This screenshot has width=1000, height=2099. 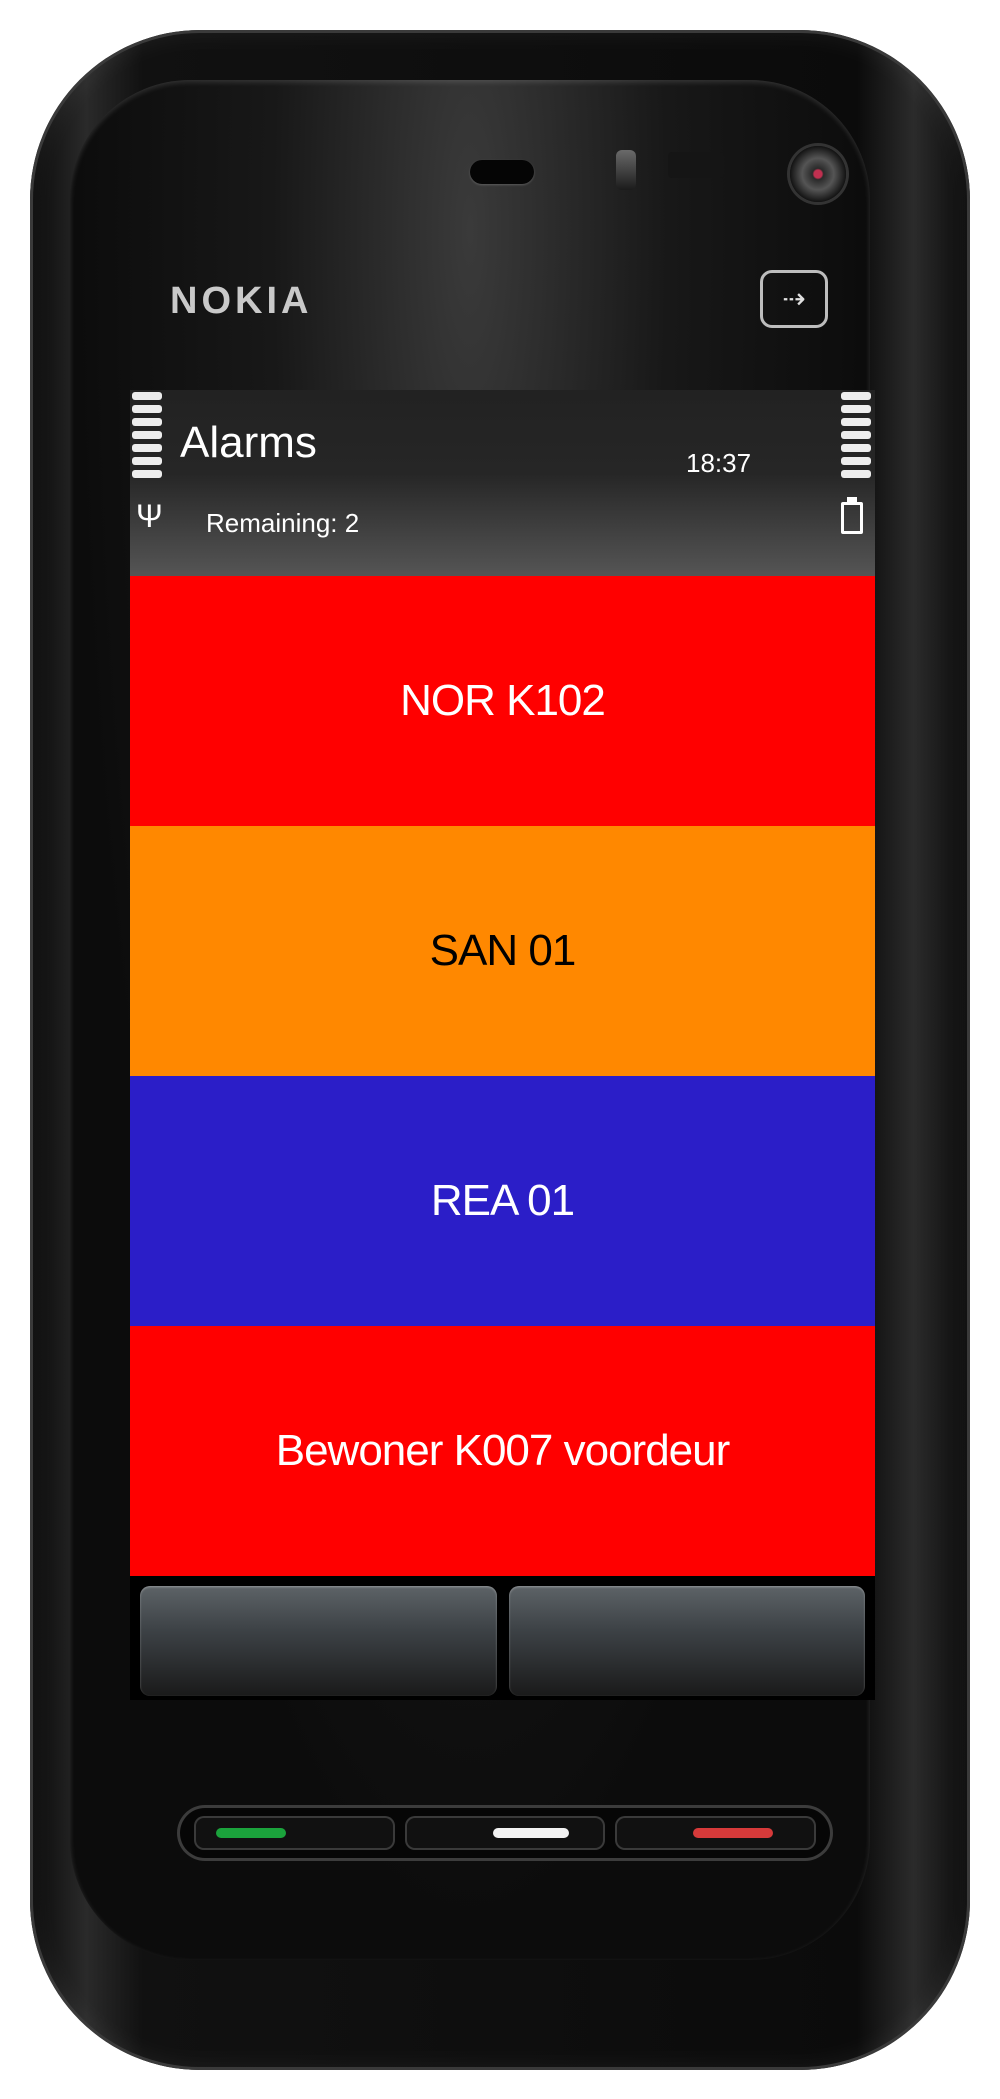 What do you see at coordinates (248, 442) in the screenshot?
I see `app-title: Alarms` at bounding box center [248, 442].